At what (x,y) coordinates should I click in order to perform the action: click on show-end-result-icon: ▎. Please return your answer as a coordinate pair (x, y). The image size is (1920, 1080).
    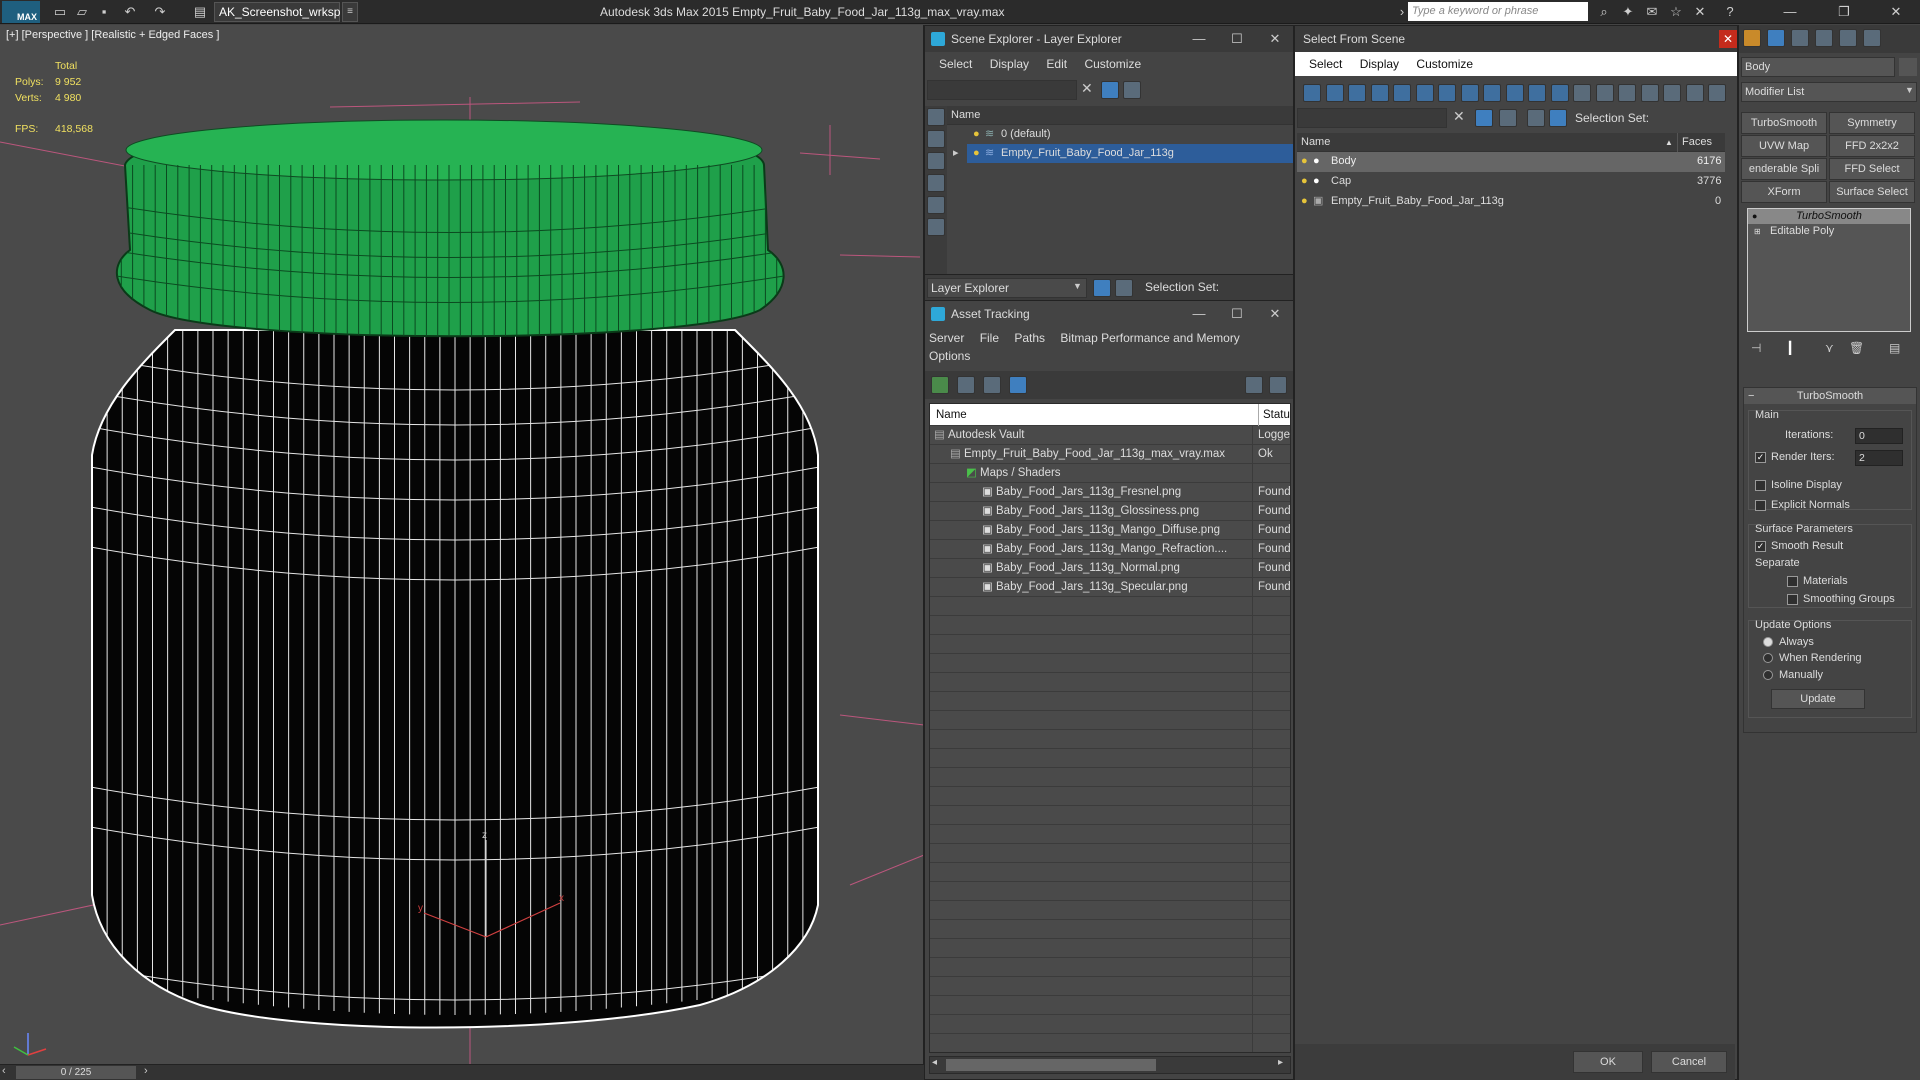
    Looking at the image, I should click on (1793, 348).